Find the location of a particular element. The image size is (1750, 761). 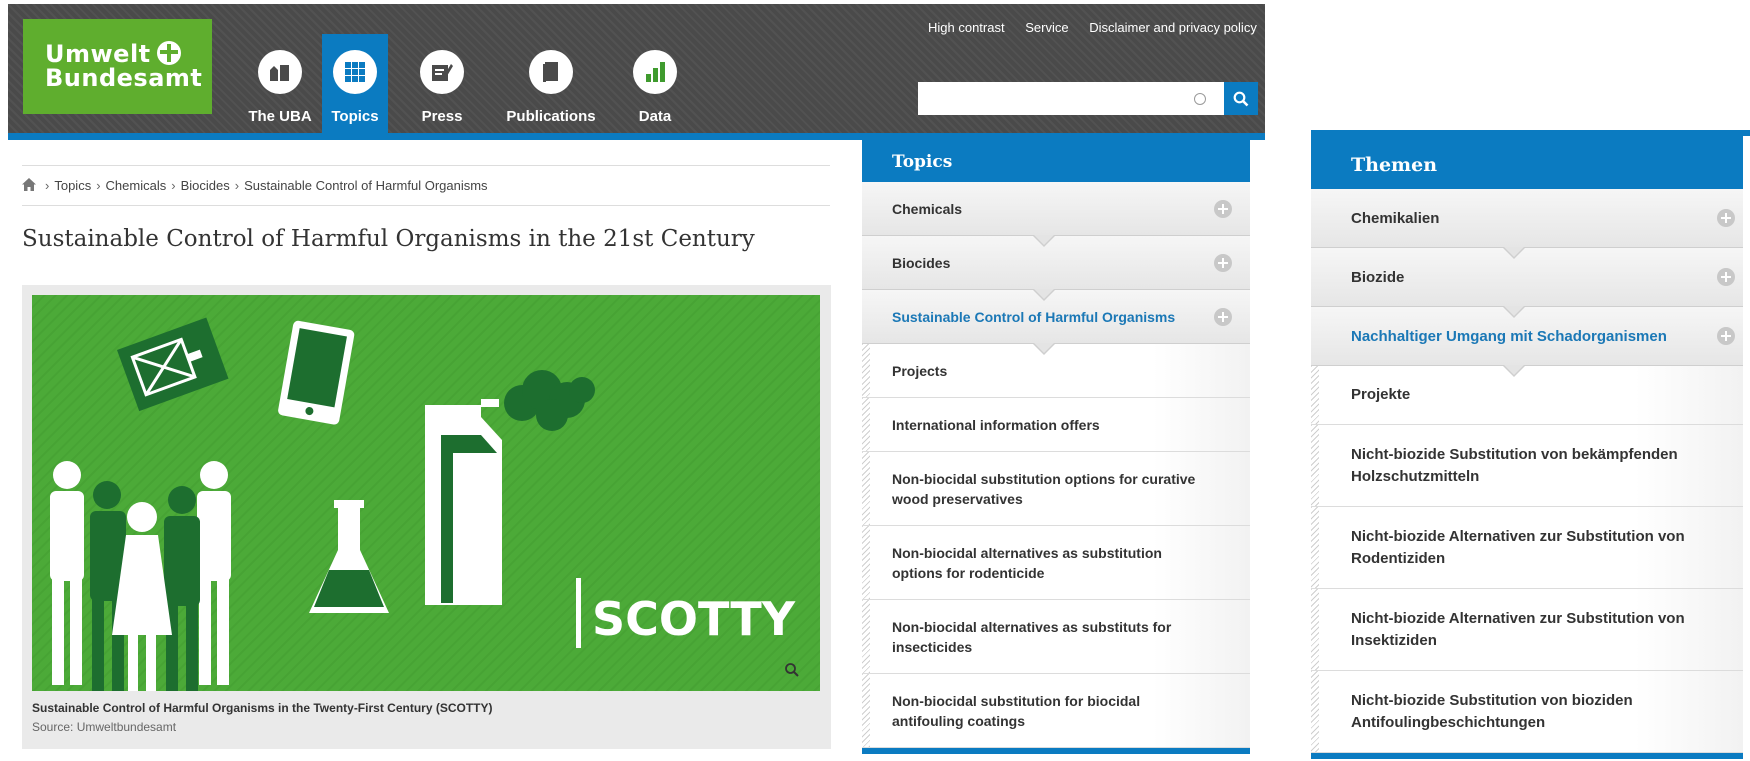

uba-logo: Umwelt Bundesamt is located at coordinates (117, 66).